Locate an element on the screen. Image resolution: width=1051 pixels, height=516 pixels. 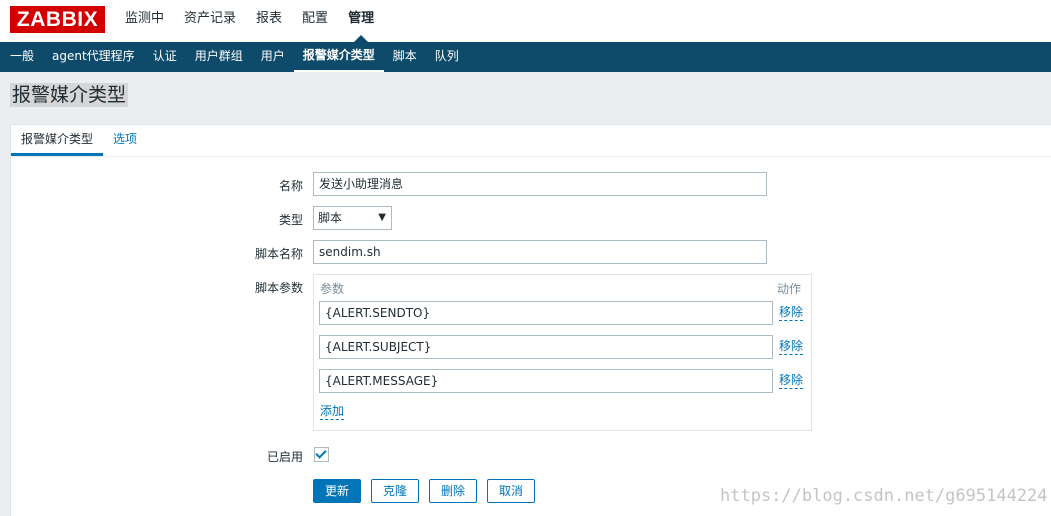
page-title: 报警媒介类型 is located at coordinates (69, 95).